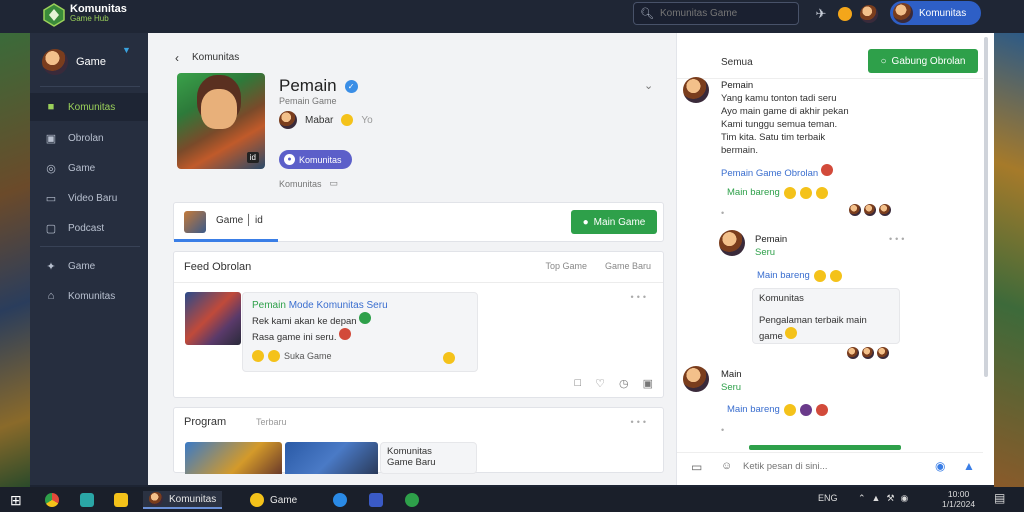  Describe the element at coordinates (449, 358) in the screenshot. I see `reaction-icon` at that location.